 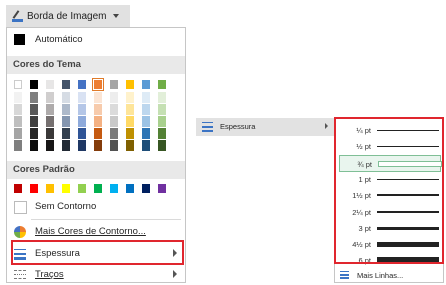 What do you see at coordinates (20, 207) in the screenshot?
I see `empty-swatch-icon` at bounding box center [20, 207].